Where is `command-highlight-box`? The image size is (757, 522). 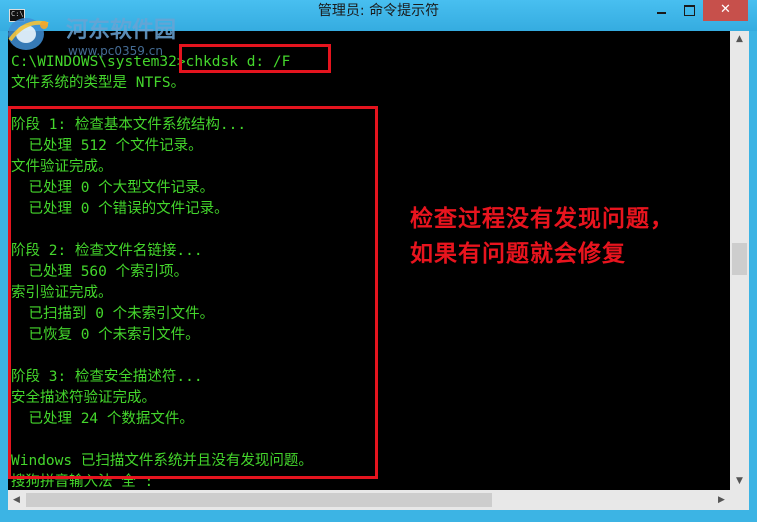
command-highlight-box is located at coordinates (255, 58).